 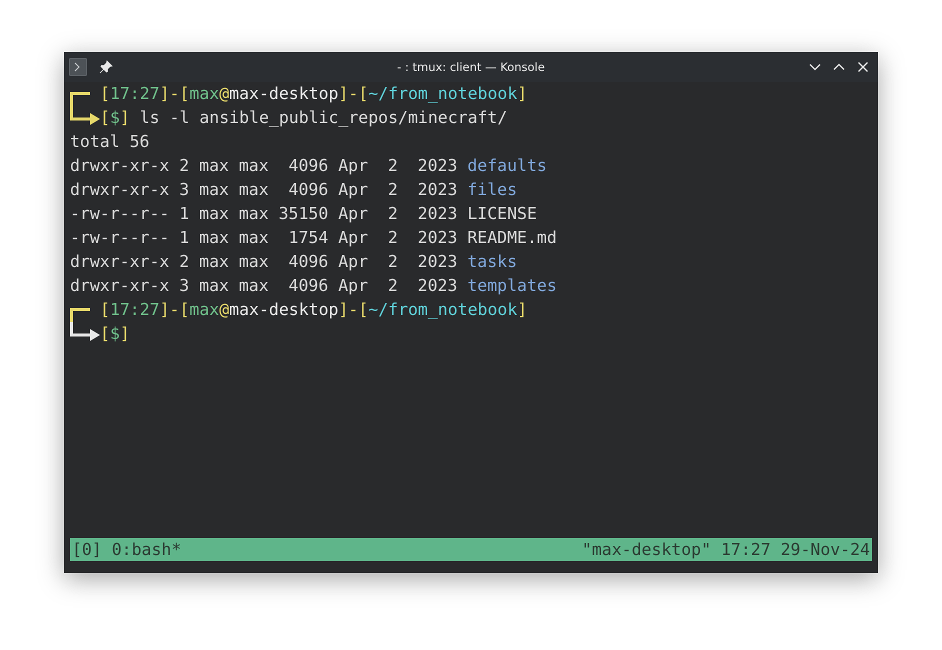 What do you see at coordinates (78, 67) in the screenshot?
I see `terminal-icon` at bounding box center [78, 67].